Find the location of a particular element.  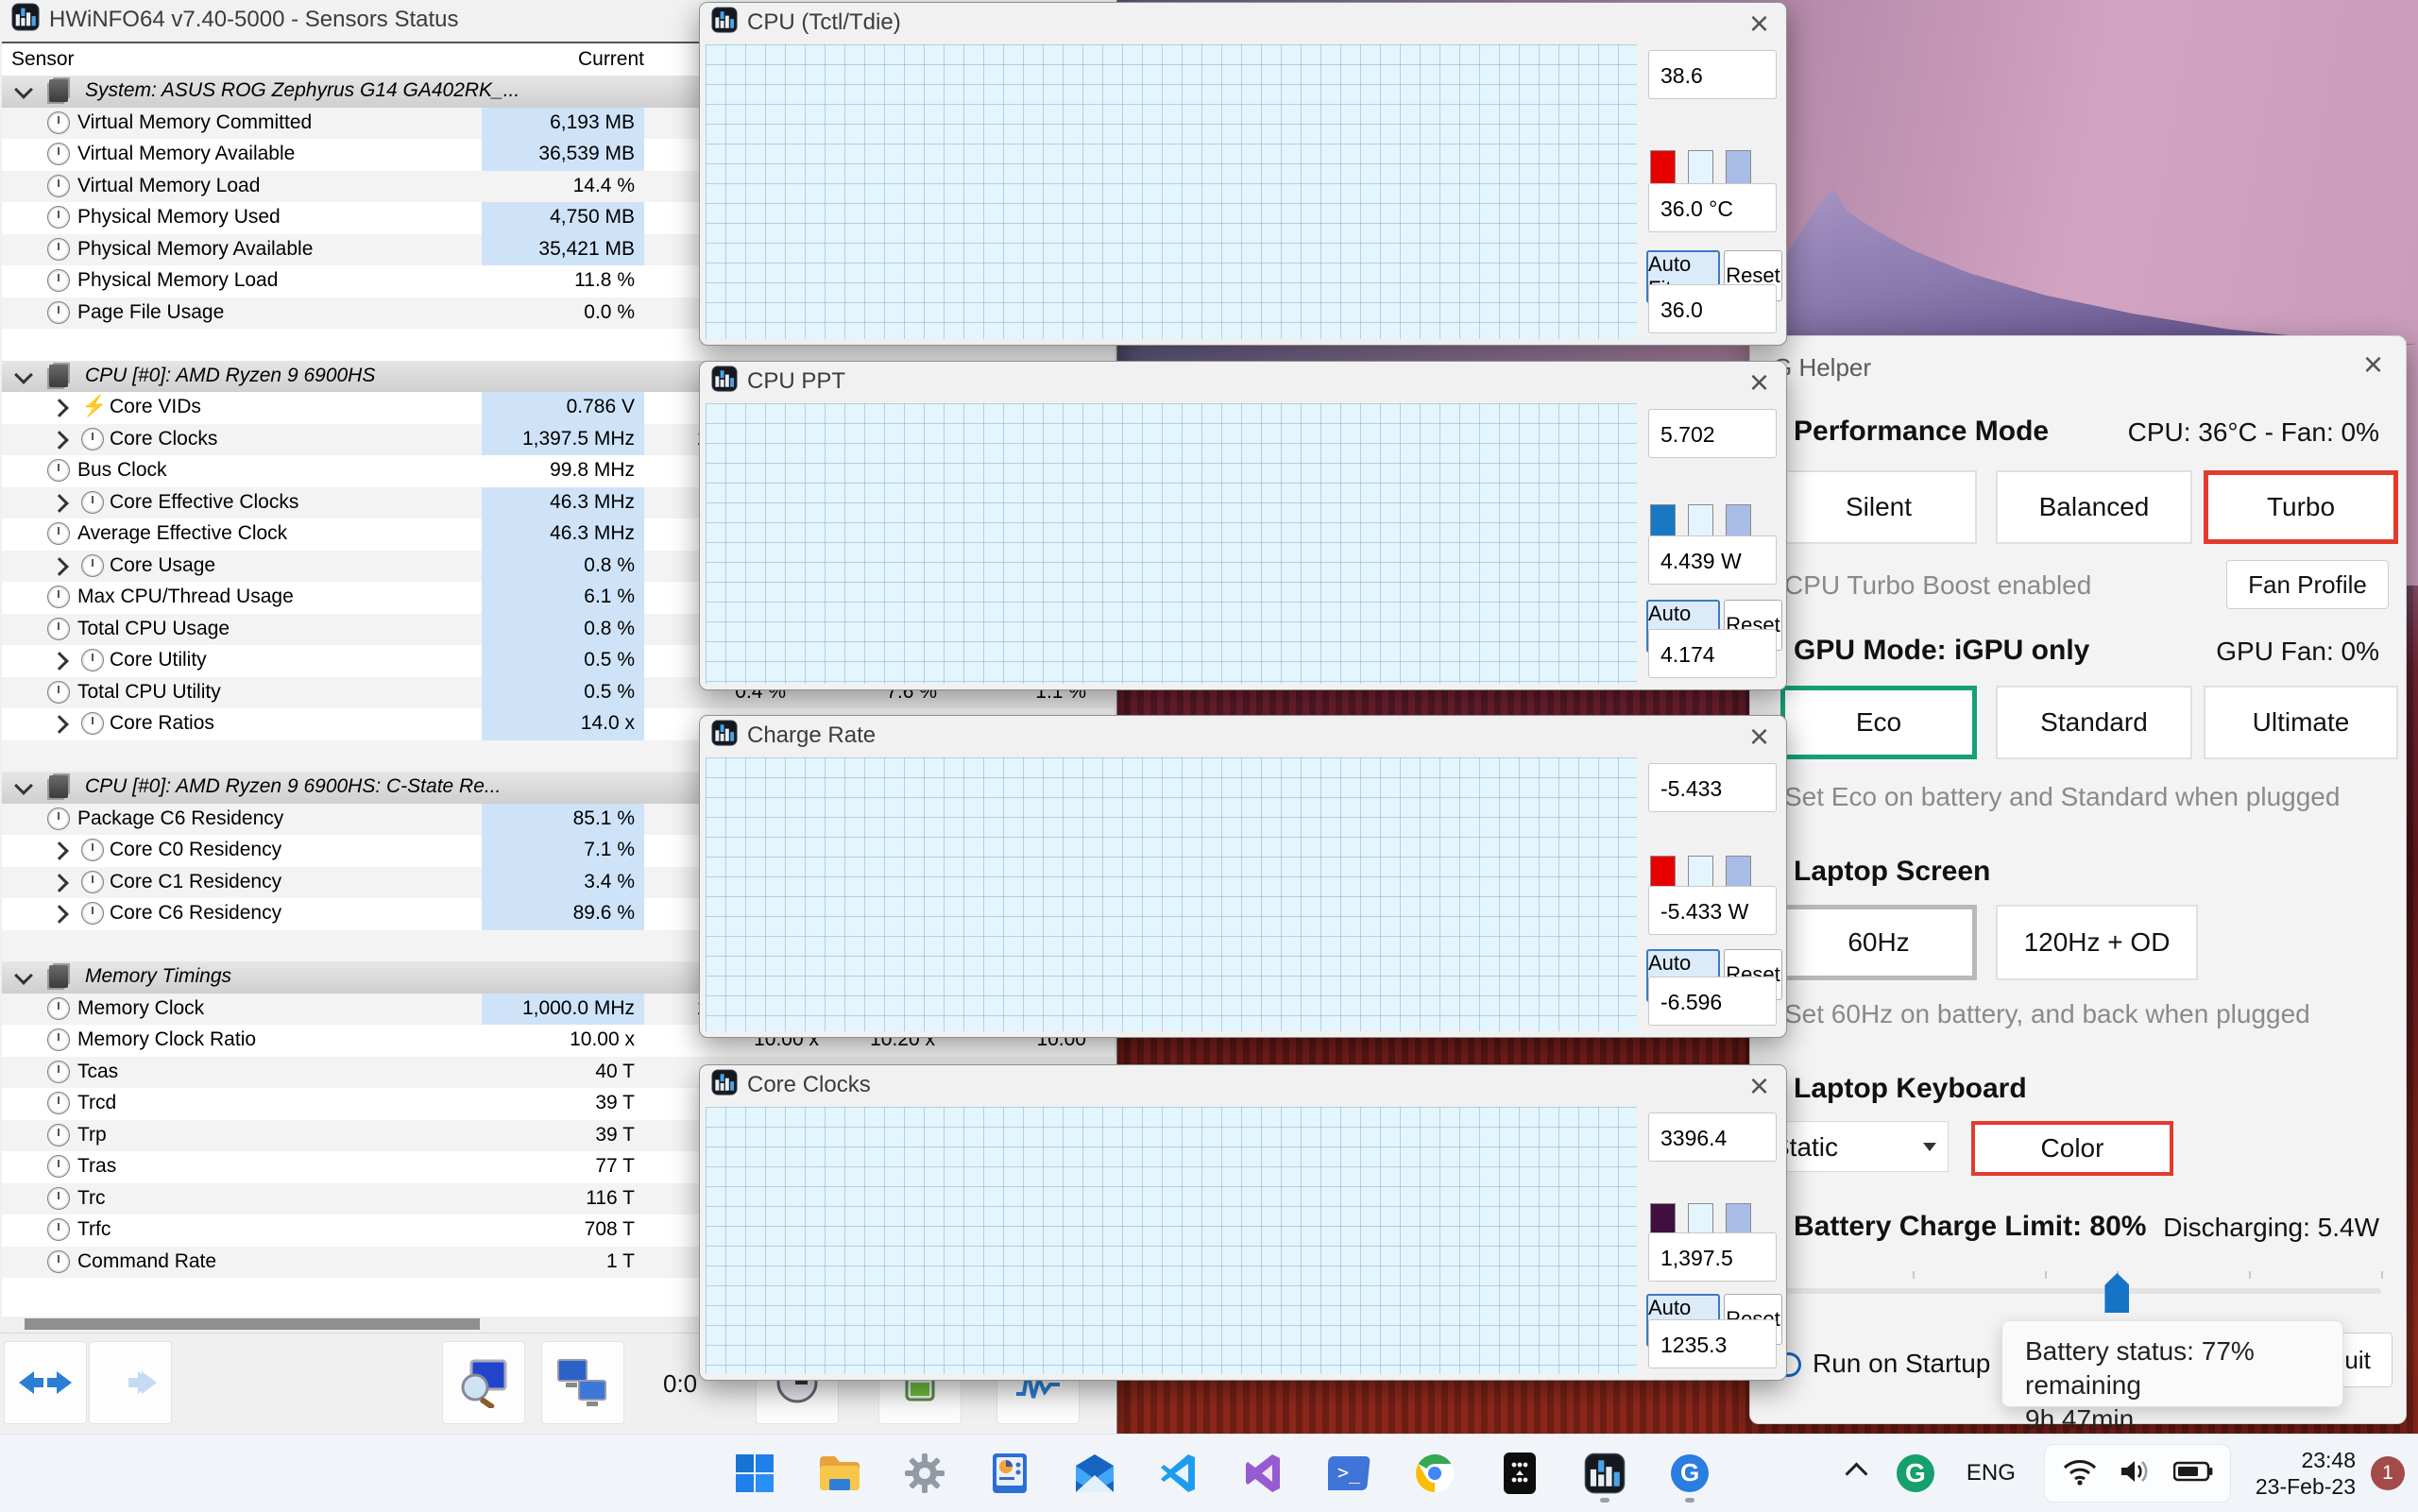

sensor-label: Trfc is located at coordinates (94, 1229).